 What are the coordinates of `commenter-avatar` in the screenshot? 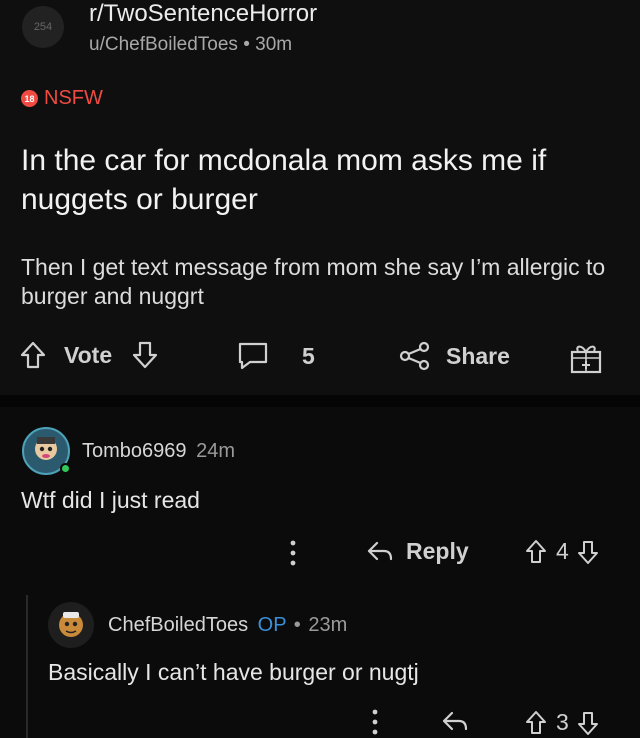 It's located at (71, 625).